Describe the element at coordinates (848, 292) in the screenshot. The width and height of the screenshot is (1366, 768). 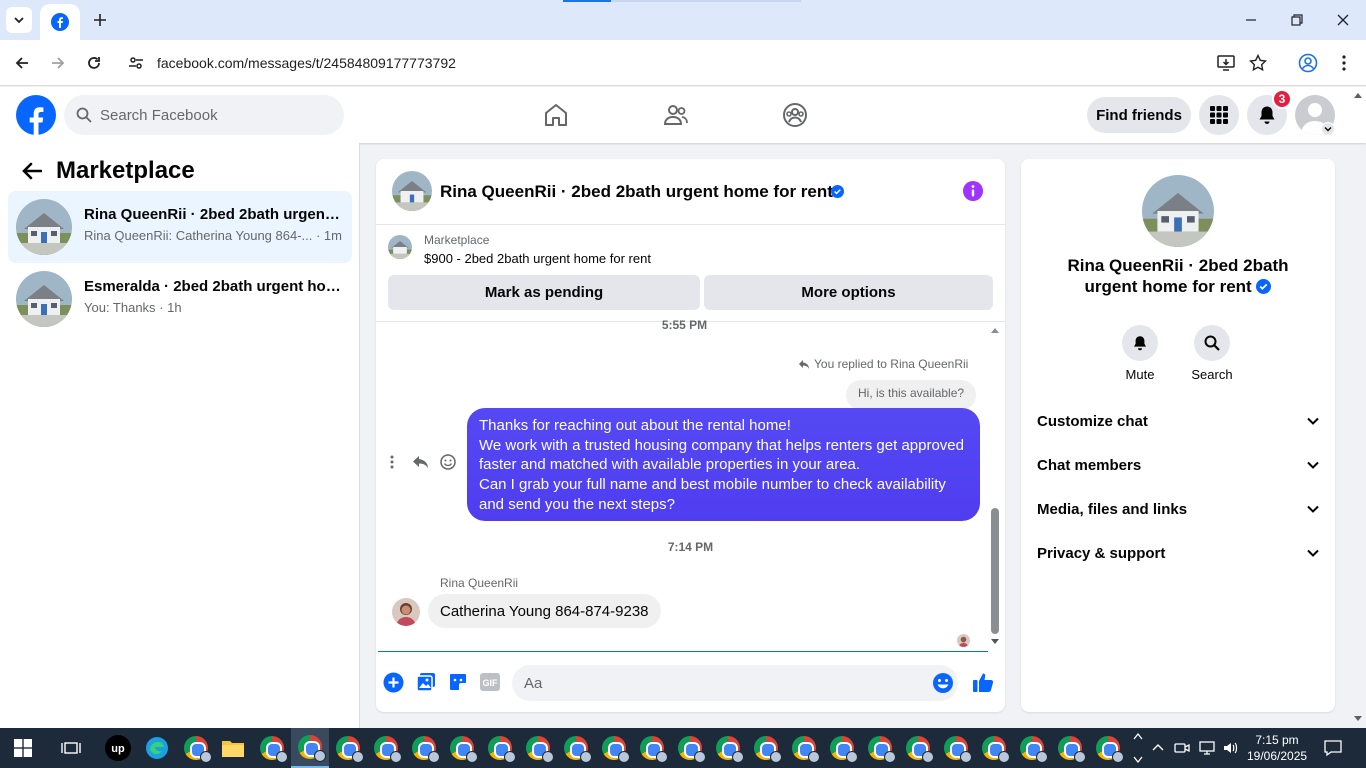
I see `more-options-button: More options` at that location.